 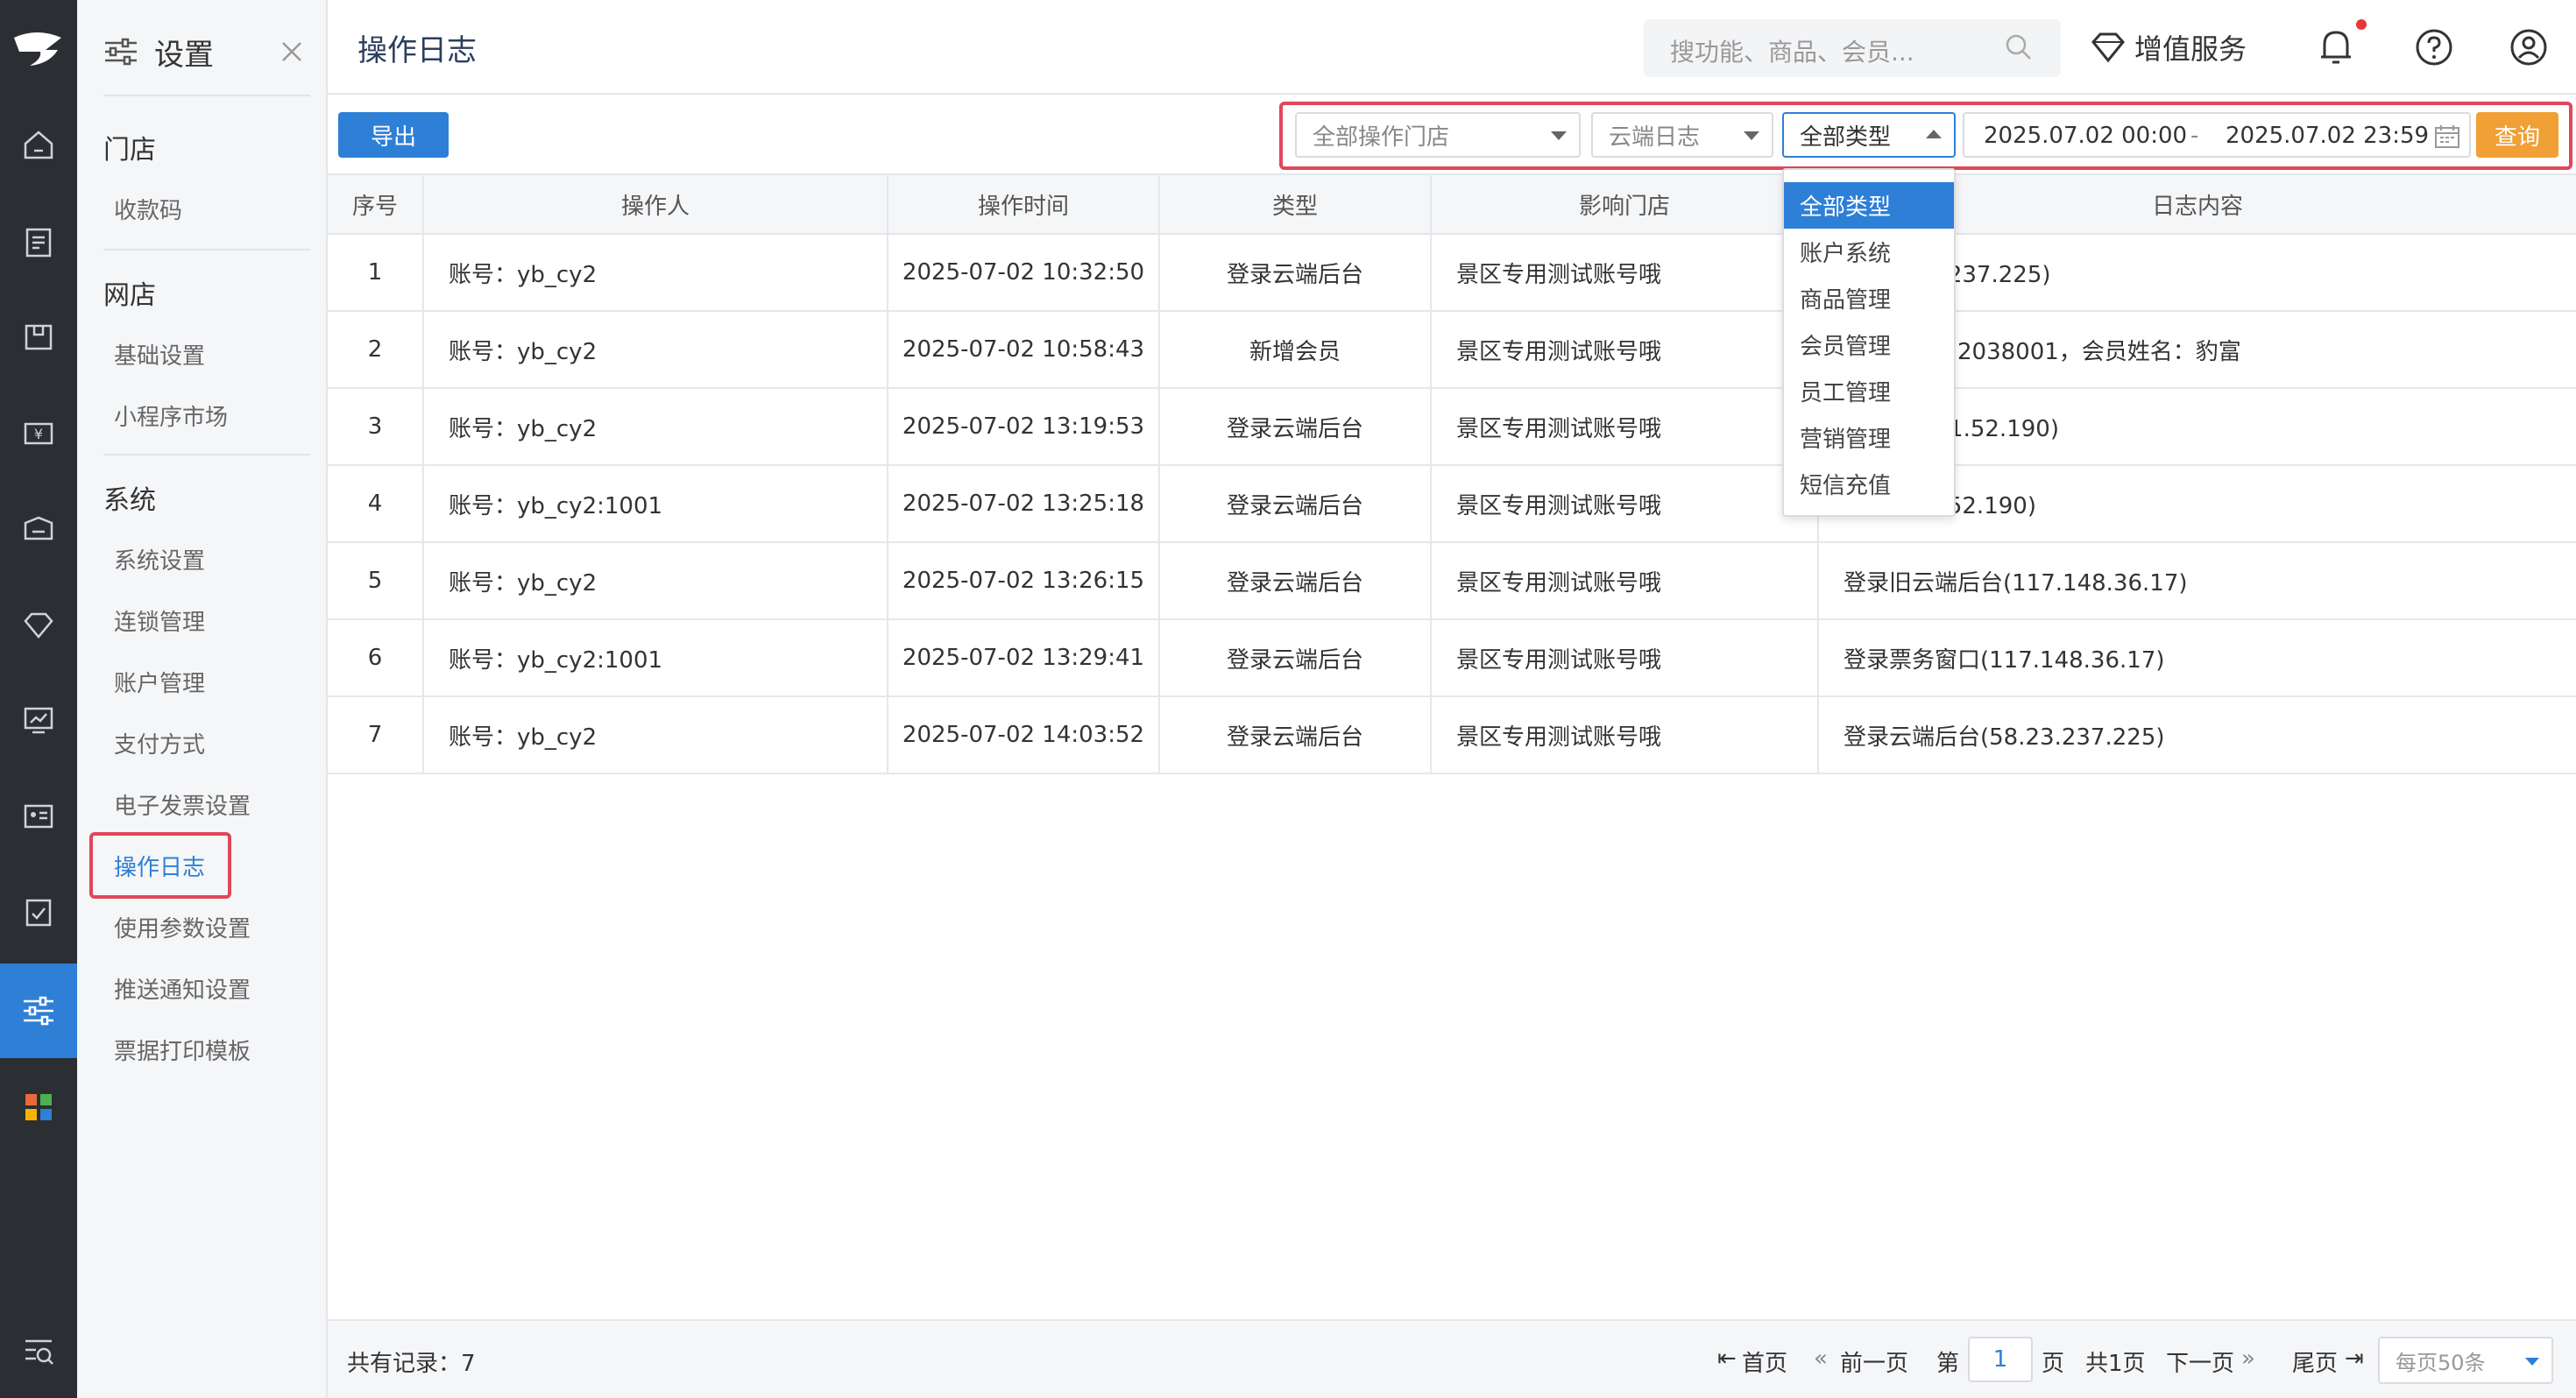 I want to click on search-icon, so click(x=2019, y=49).